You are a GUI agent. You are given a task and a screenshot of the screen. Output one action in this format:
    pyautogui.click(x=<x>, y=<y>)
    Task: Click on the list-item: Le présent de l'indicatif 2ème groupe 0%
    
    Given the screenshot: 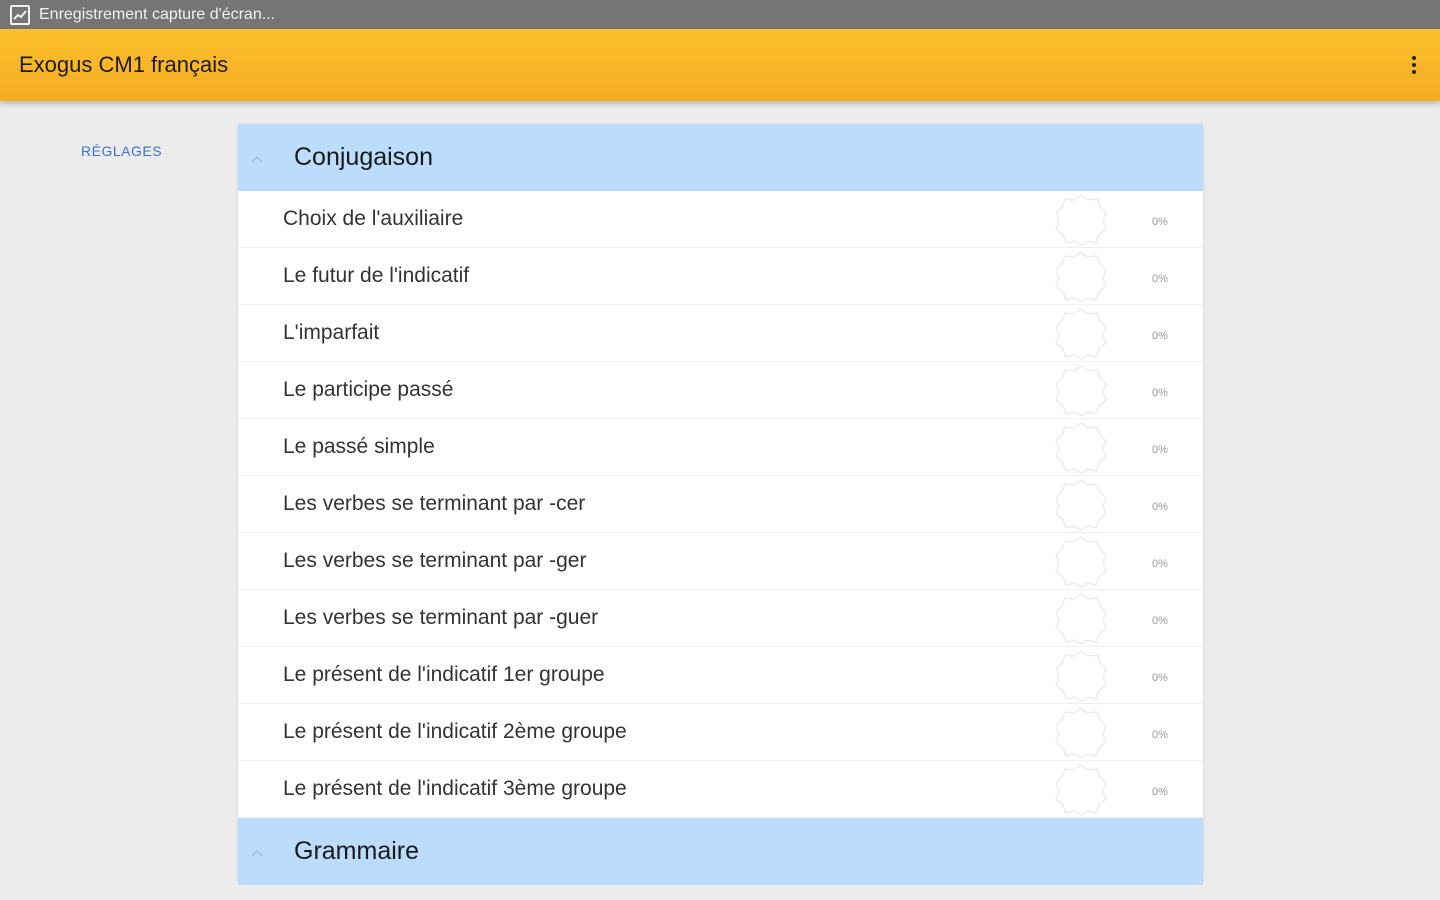 What is the action you would take?
    pyautogui.click(x=720, y=732)
    